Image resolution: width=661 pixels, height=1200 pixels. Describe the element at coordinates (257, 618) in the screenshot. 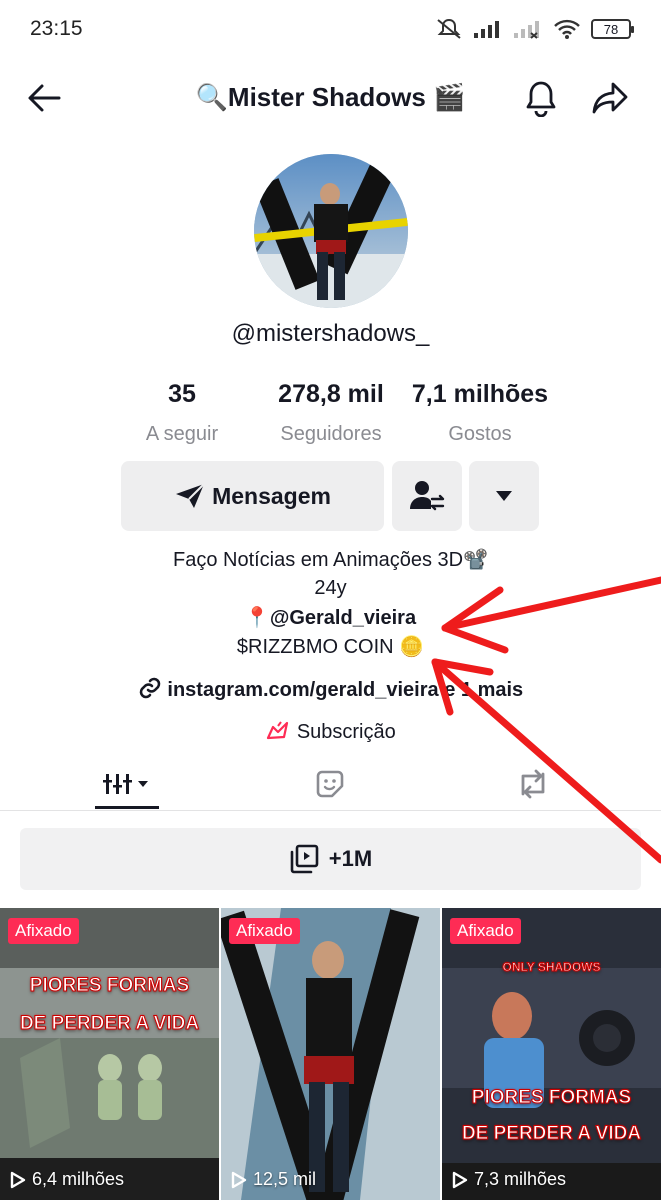

I see `pin-emoji: 📍` at that location.